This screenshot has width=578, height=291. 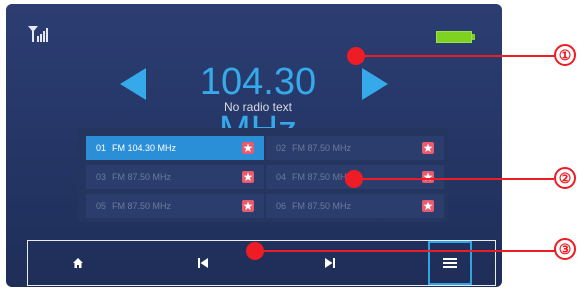 I want to click on preset-number: 01, so click(x=101, y=148).